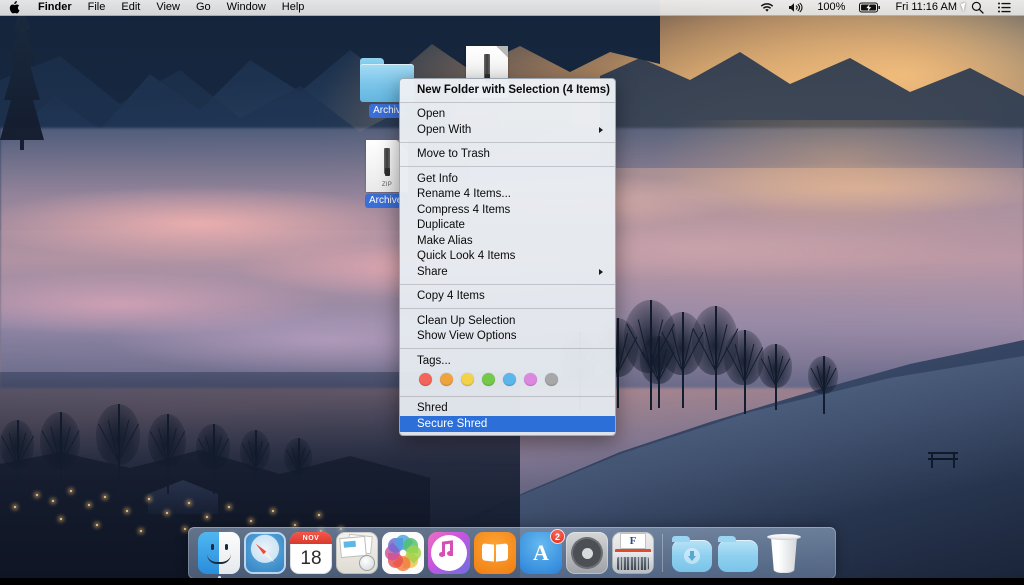 The height and width of the screenshot is (585, 1024). I want to click on context-menu-item: Copy 4 Items, so click(507, 297).